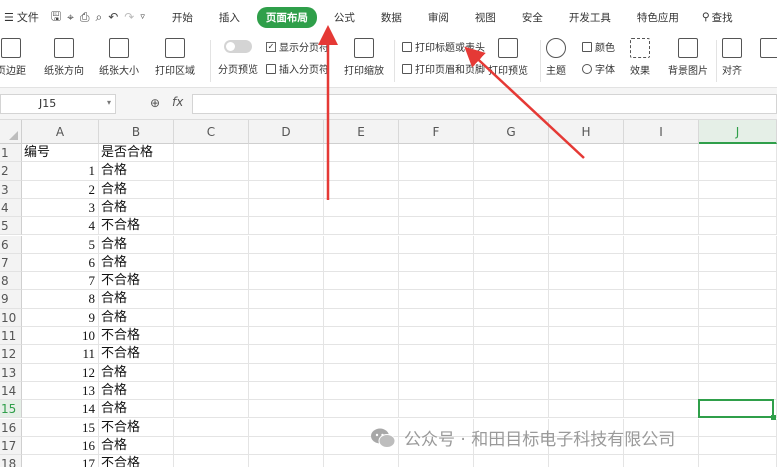 The width and height of the screenshot is (777, 467). Describe the element at coordinates (511, 263) in the screenshot. I see `cell-g7` at that location.